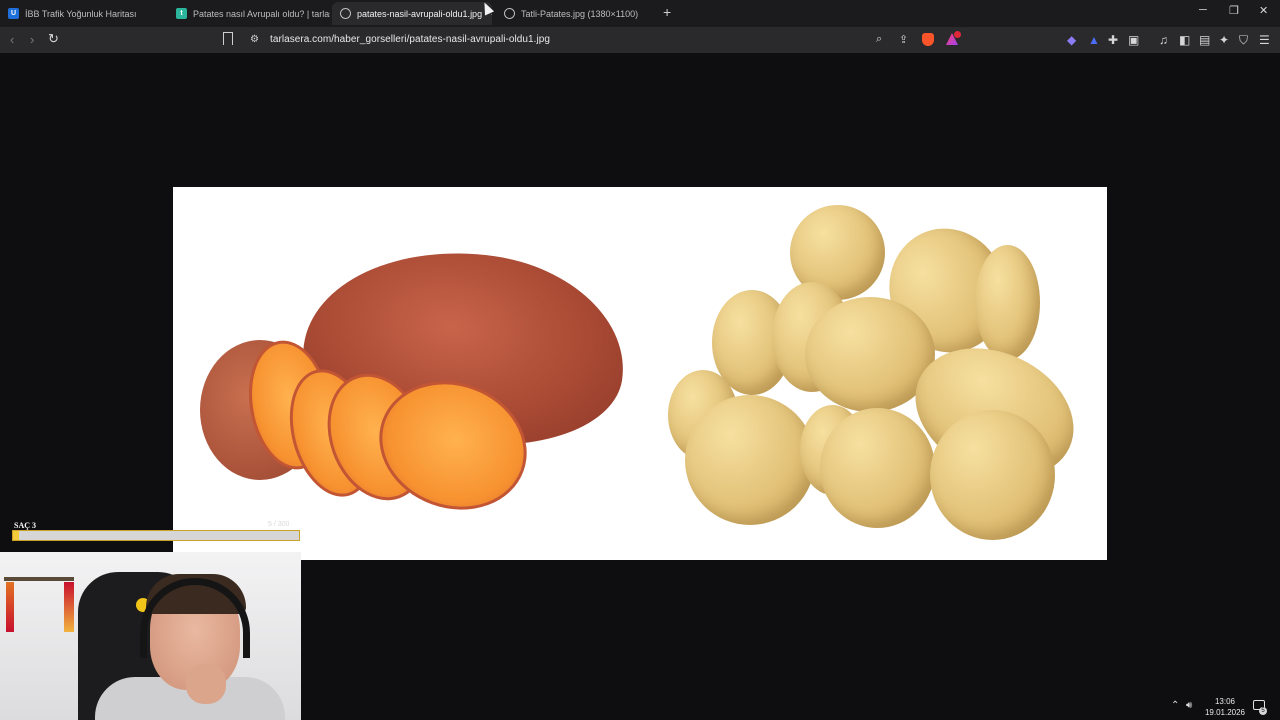 The image size is (1280, 720). I want to click on tarlasera-icon: t, so click(181, 13).